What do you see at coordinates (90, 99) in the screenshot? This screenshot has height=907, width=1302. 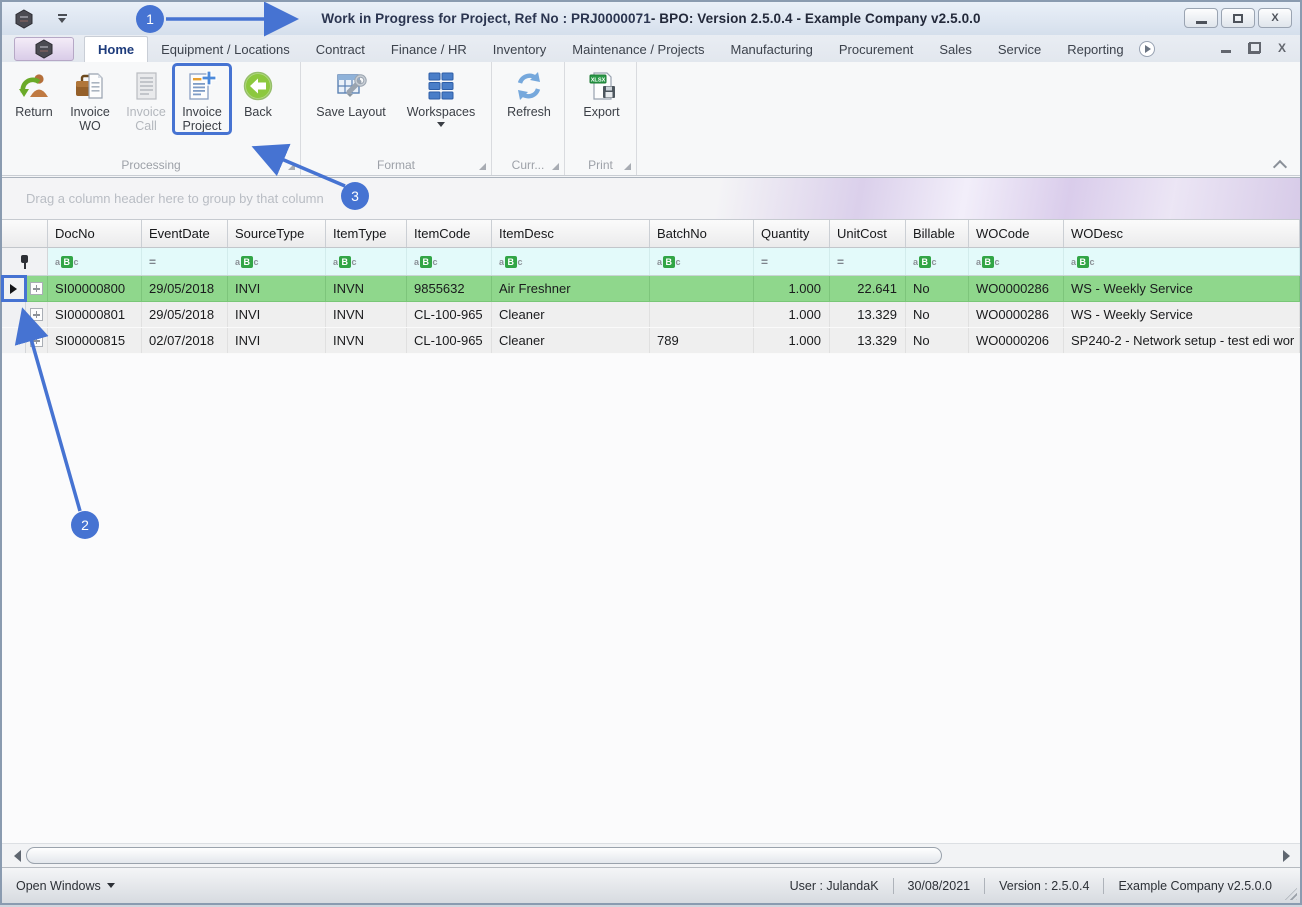 I see `invoice-wo-button: Invoice WO` at bounding box center [90, 99].